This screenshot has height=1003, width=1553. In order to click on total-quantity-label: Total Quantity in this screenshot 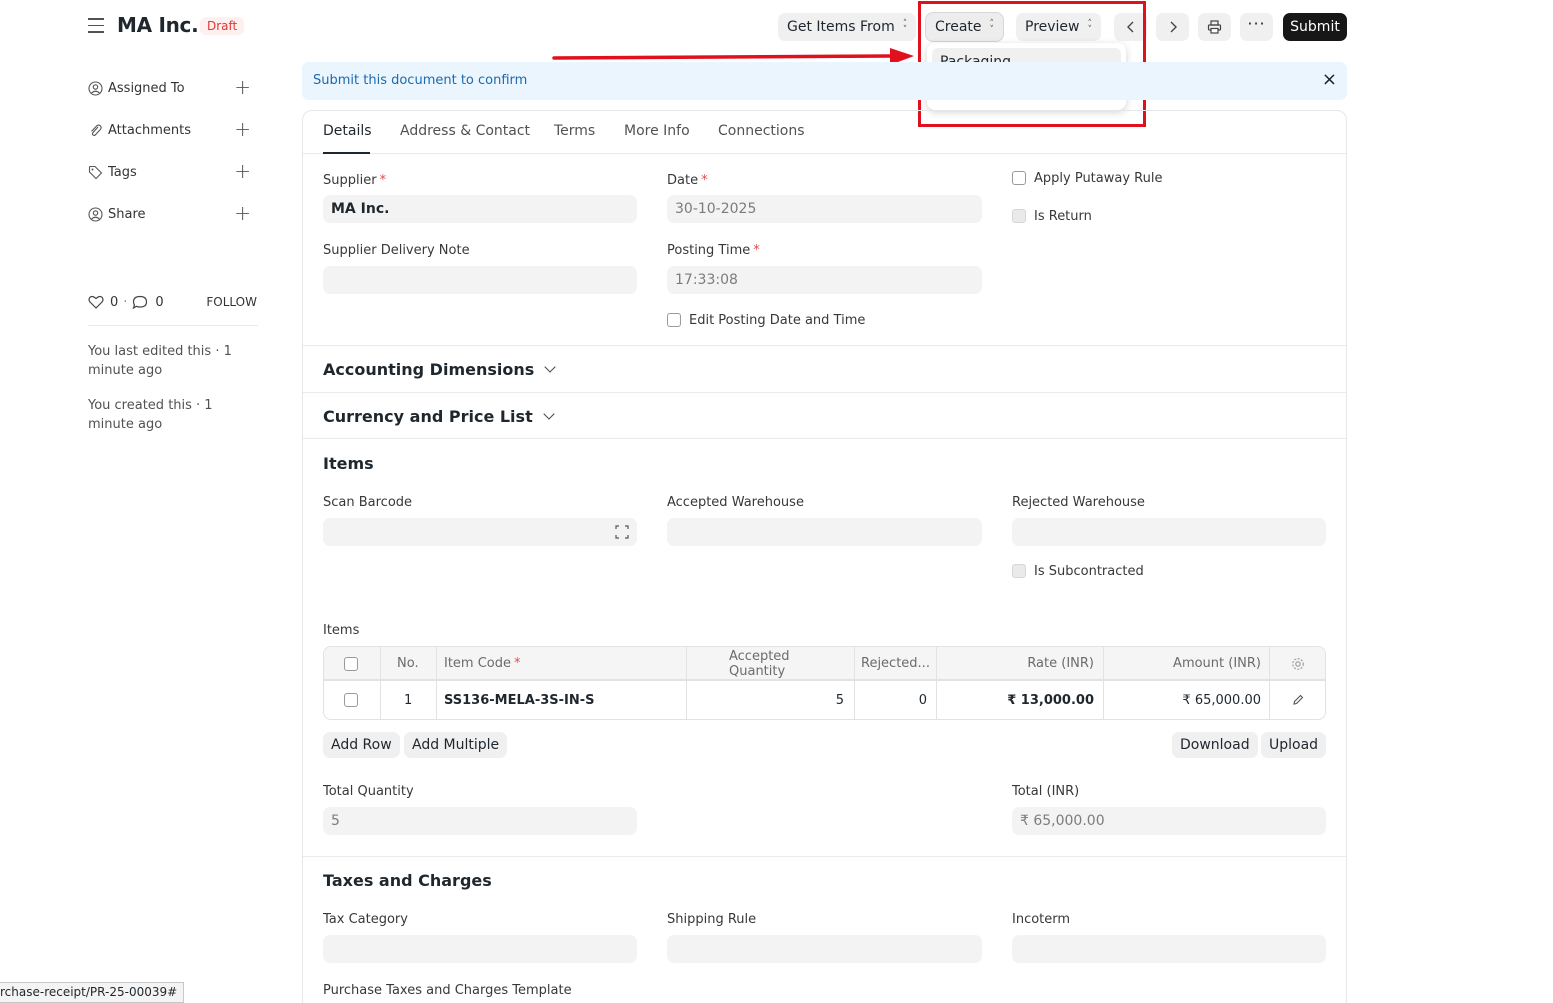, I will do `click(368, 791)`.